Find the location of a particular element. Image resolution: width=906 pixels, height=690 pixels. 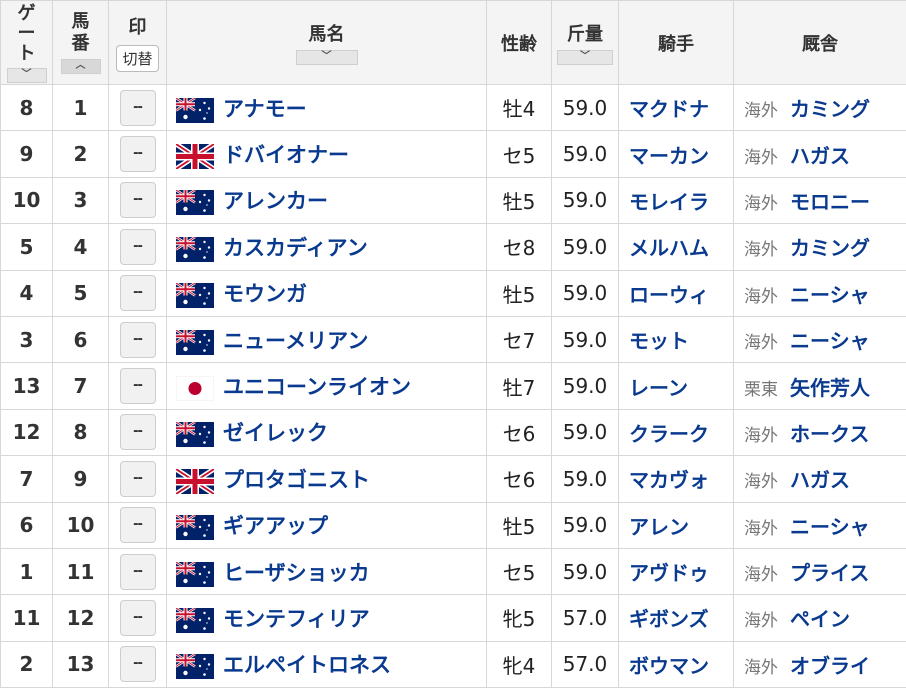

mark-toggle-button: 切替 is located at coordinates (137, 58).